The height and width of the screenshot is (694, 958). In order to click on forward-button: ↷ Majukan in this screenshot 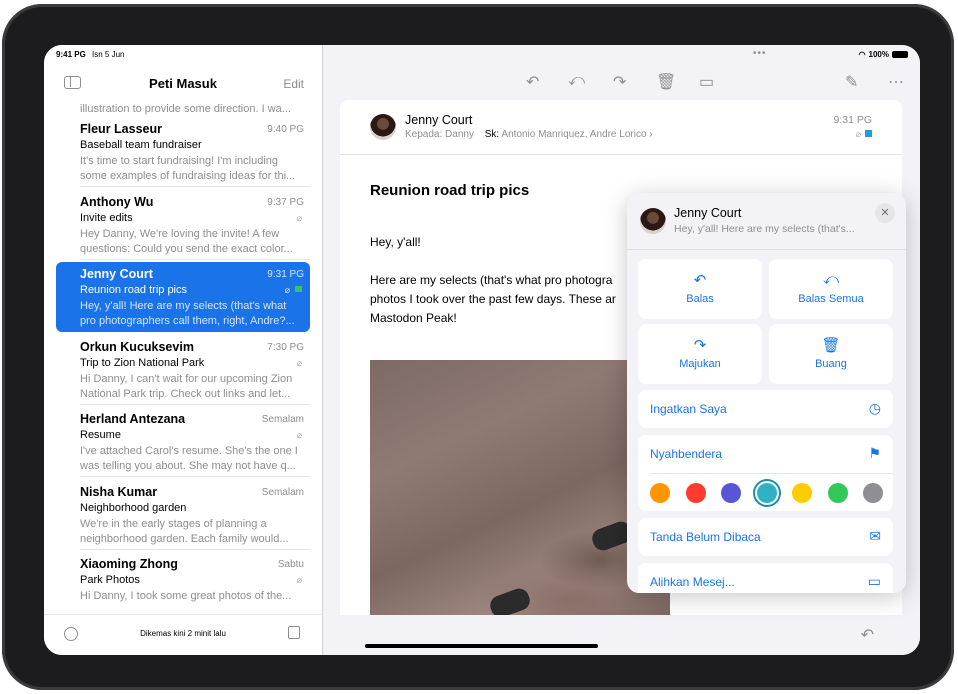, I will do `click(700, 354)`.